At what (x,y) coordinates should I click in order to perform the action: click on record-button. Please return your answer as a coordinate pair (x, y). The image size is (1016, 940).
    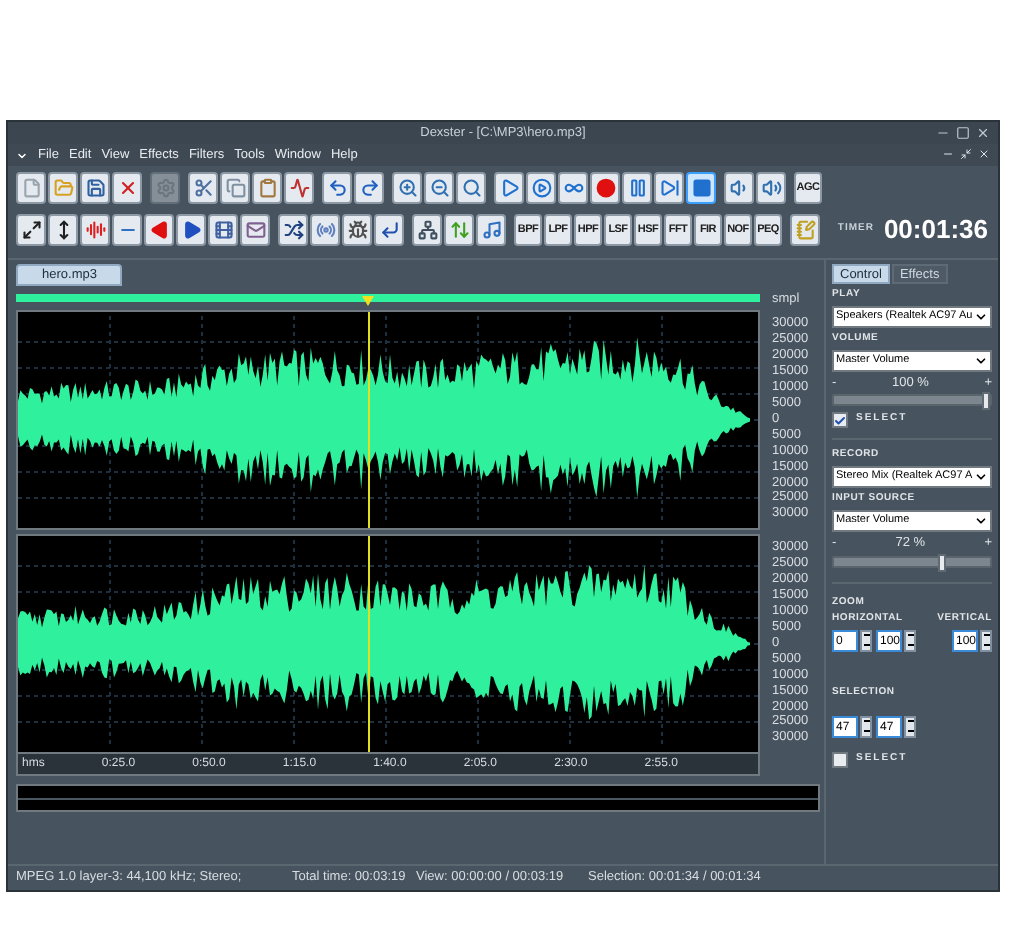
    Looking at the image, I should click on (605, 188).